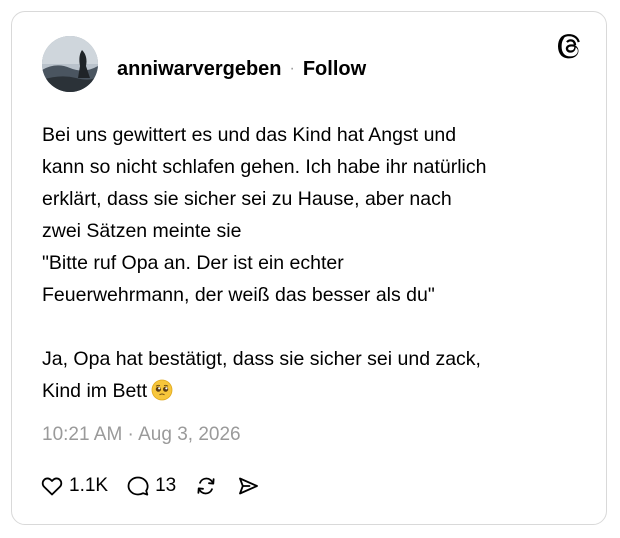 This screenshot has width=620, height=538. I want to click on post-text-blank-line, so click(312, 327).